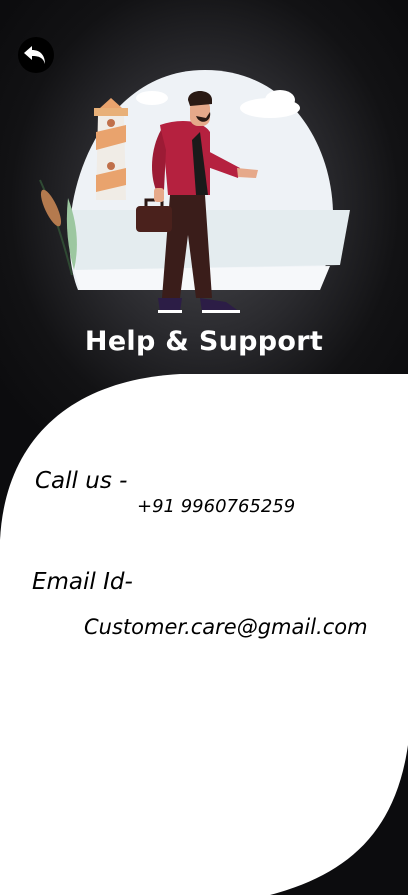 The height and width of the screenshot is (895, 408). What do you see at coordinates (226, 627) in the screenshot?
I see `email-address-link: Customer.care@gmail.com` at bounding box center [226, 627].